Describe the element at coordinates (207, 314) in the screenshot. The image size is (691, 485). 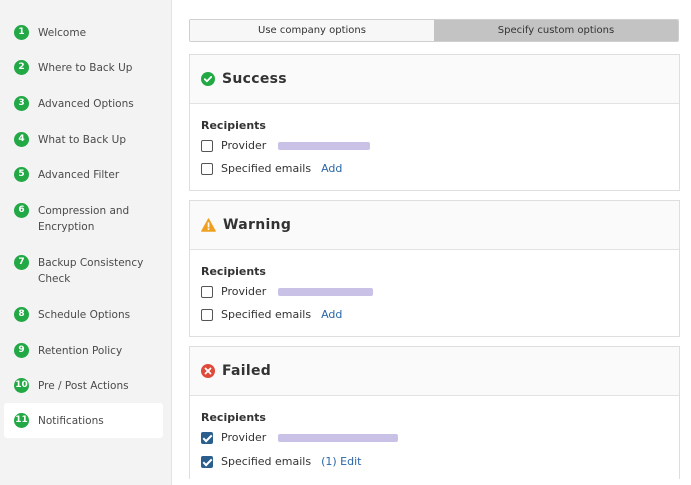
I see `warning-specified-emails-checkbox` at that location.